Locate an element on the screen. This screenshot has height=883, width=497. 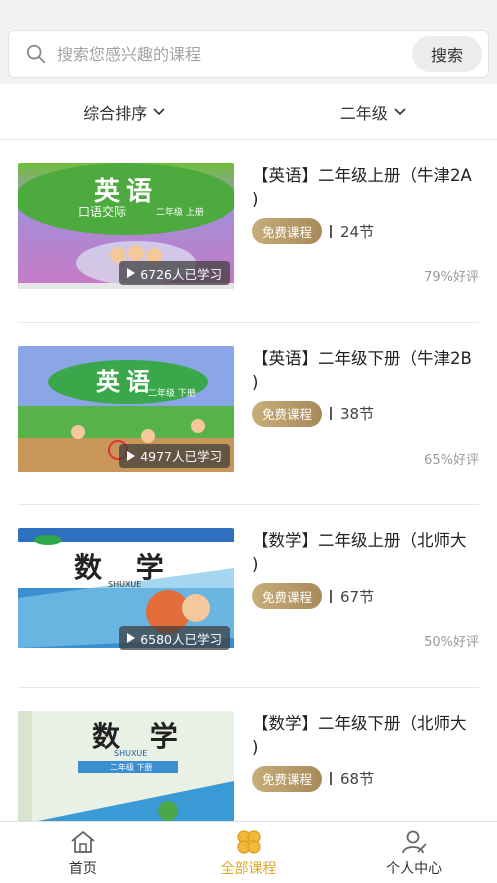
sort-filter: 综合排序 is located at coordinates (124, 112).